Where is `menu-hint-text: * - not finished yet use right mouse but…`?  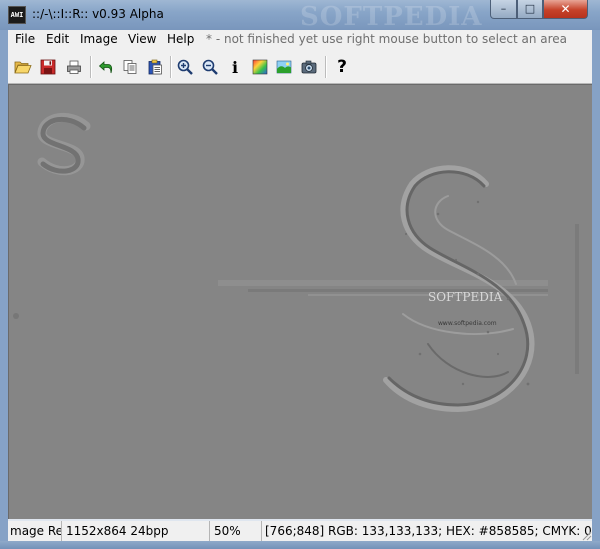
menu-hint-text: * - not finished yet use right mouse but… is located at coordinates (387, 39).